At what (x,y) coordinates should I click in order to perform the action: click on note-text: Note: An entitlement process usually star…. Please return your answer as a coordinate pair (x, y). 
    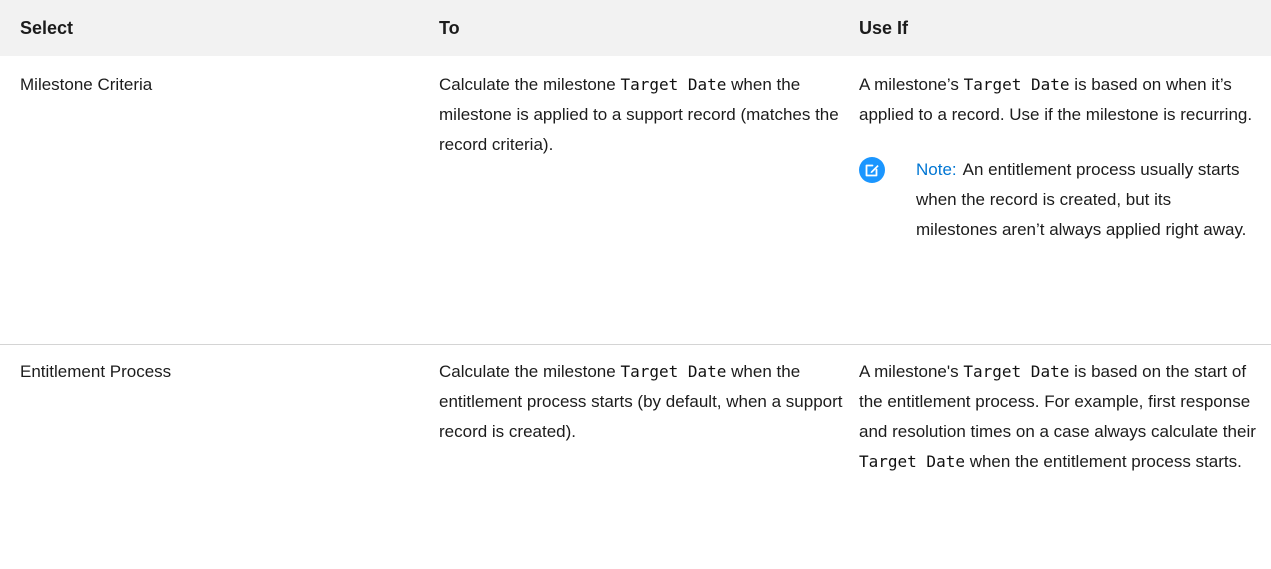
    Looking at the image, I should click on (1086, 200).